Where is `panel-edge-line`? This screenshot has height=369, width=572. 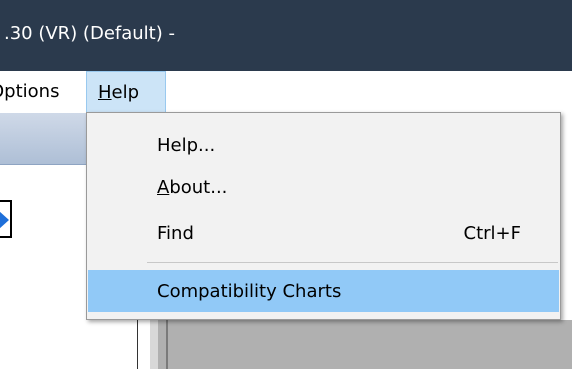
panel-edge-line is located at coordinates (167, 344).